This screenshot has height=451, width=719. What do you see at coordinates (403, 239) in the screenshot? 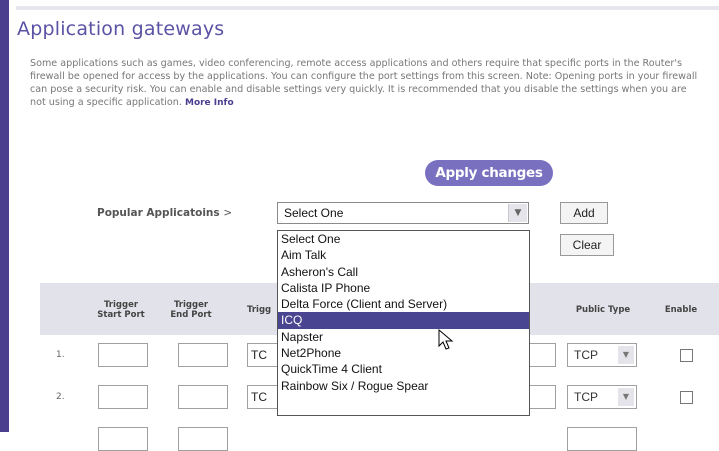
I see `dropdown-option: Select One` at bounding box center [403, 239].